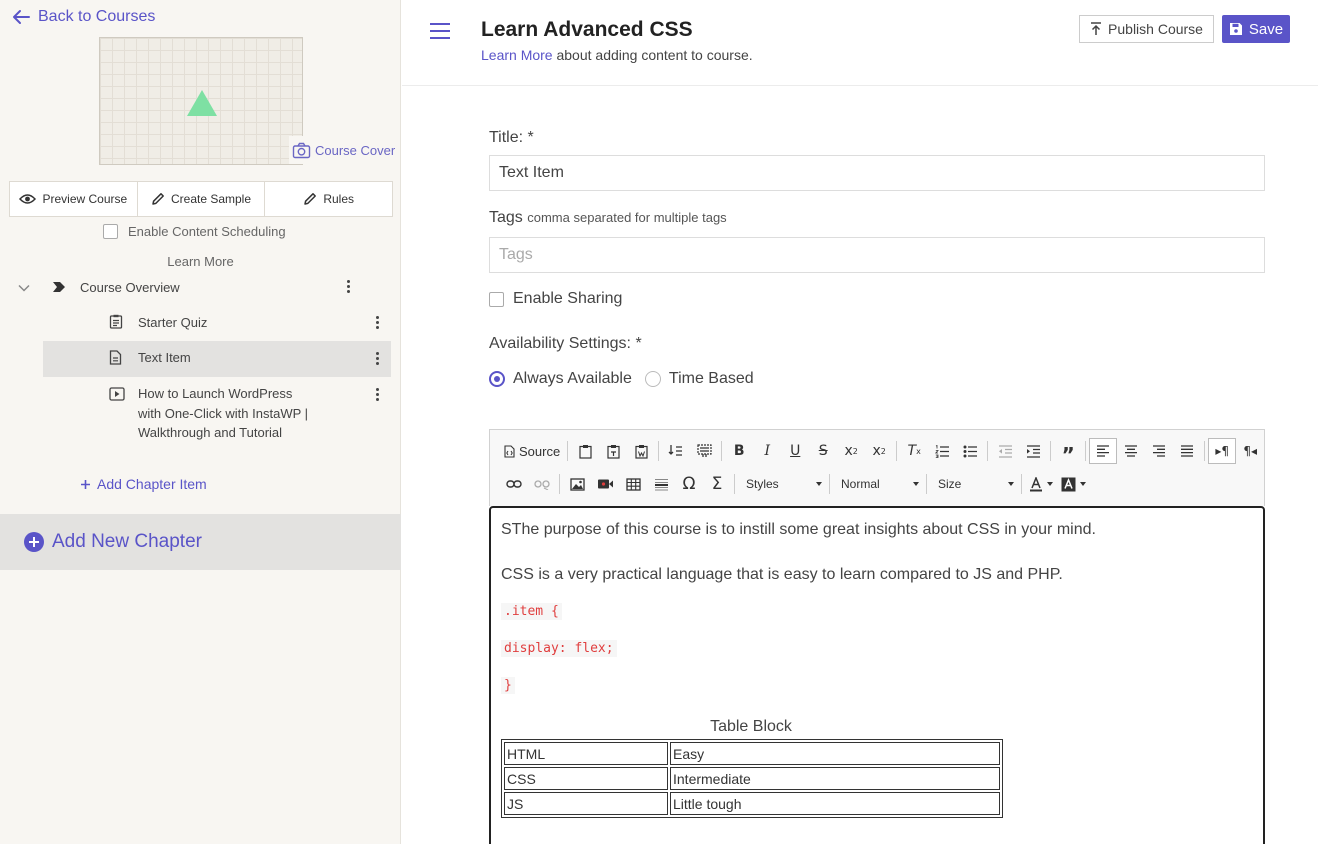 The height and width of the screenshot is (844, 1318). I want to click on hamburger-menu-icon, so click(440, 31).